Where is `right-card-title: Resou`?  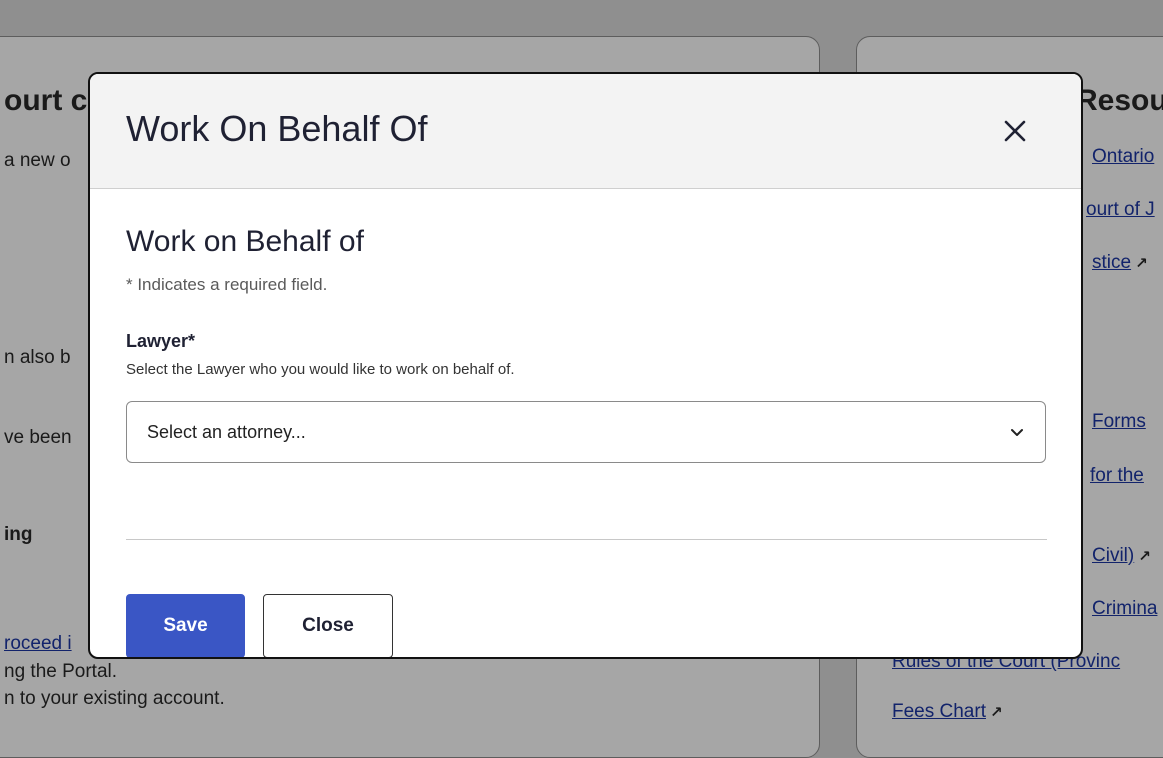
right-card-title: Resou is located at coordinates (1119, 100).